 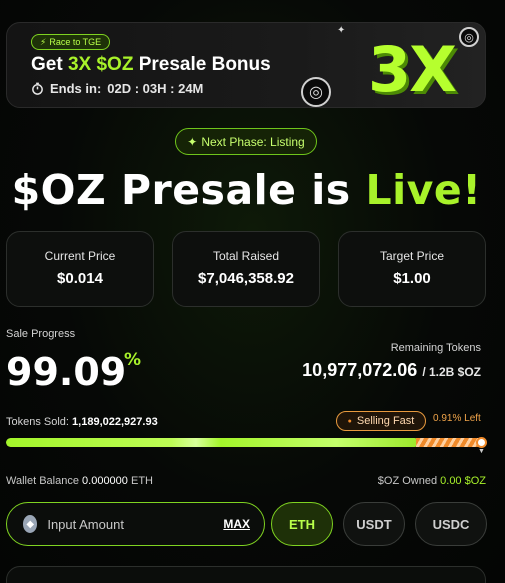 What do you see at coordinates (212, 442) in the screenshot?
I see `progress-bar-fill` at bounding box center [212, 442].